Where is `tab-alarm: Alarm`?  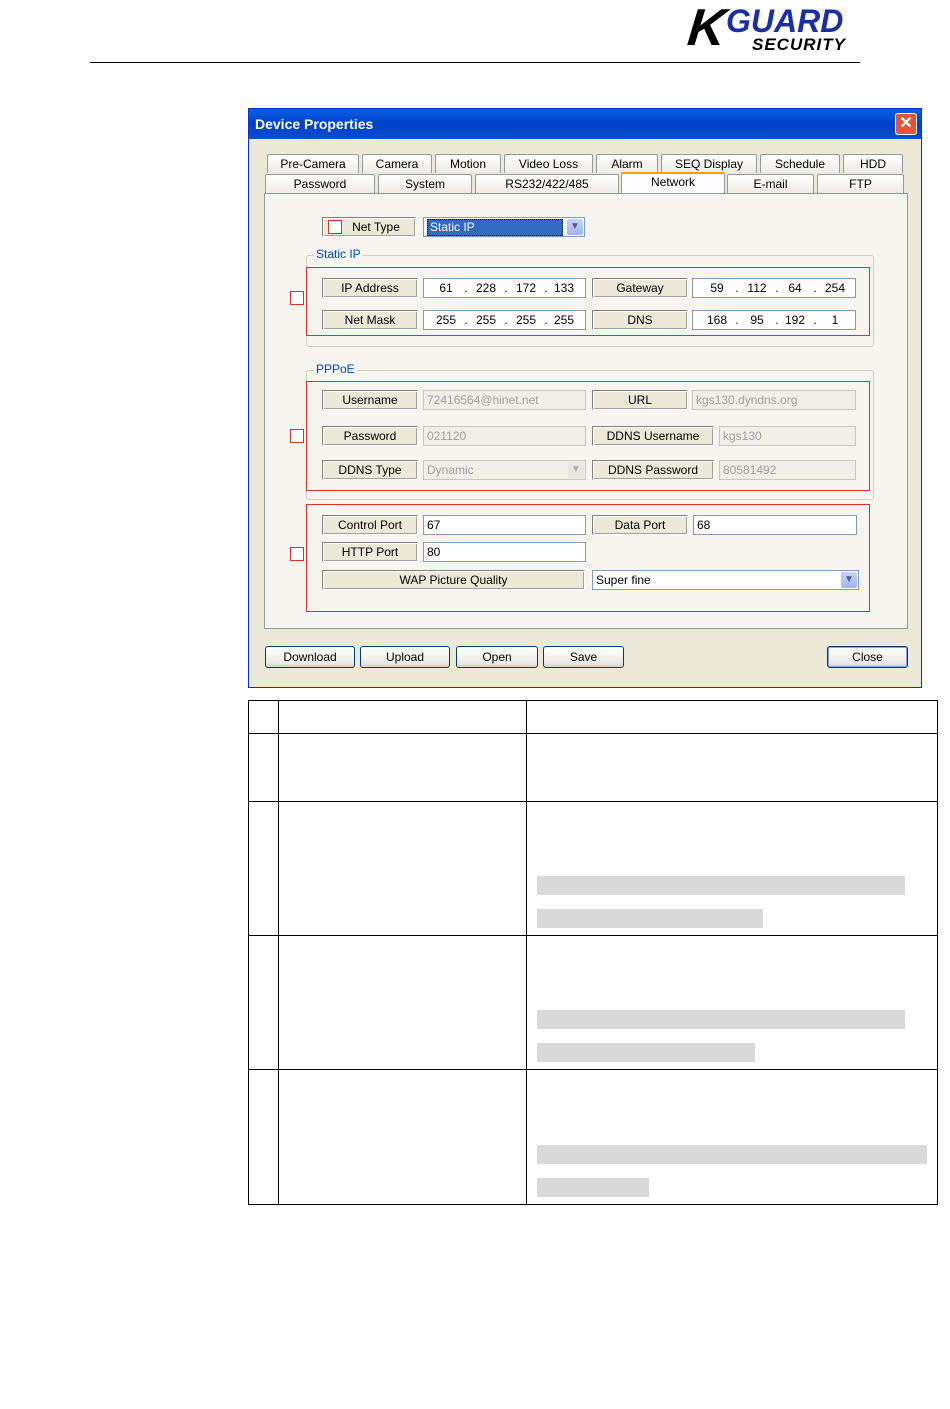
tab-alarm: Alarm is located at coordinates (627, 163).